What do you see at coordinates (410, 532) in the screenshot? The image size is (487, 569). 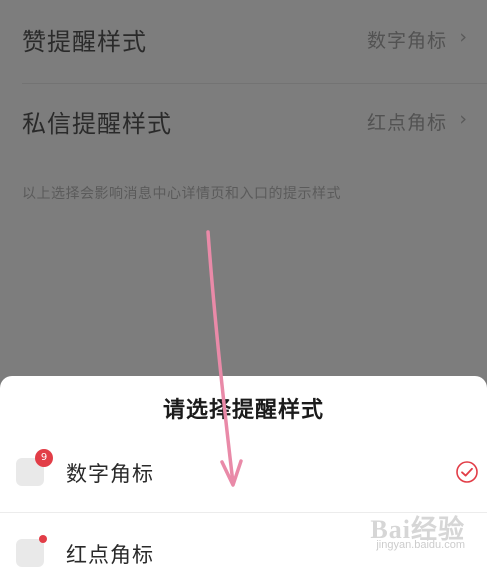 I see `baidu-jingyan-watermark: Bai经验 jingyan.baidu.com` at bounding box center [410, 532].